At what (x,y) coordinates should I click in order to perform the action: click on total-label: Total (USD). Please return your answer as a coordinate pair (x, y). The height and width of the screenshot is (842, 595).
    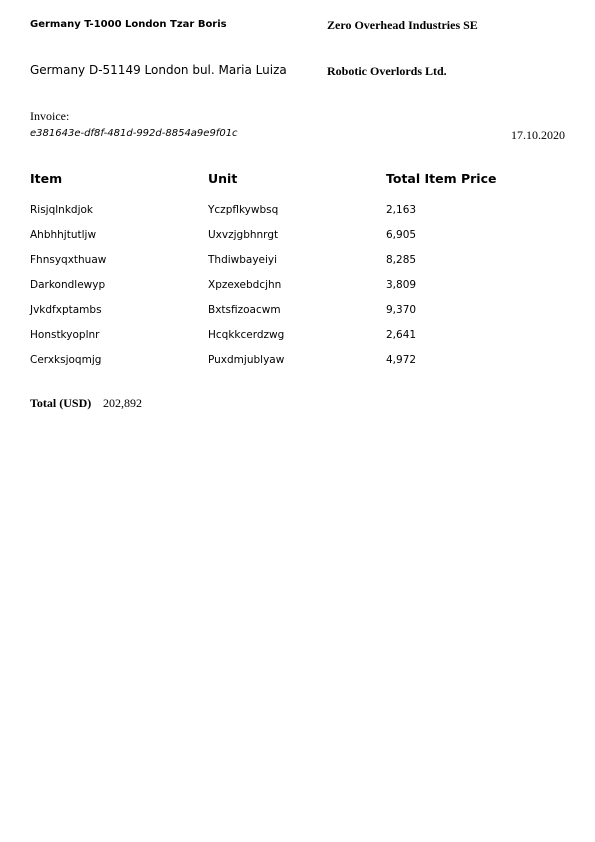
    Looking at the image, I should click on (61, 403).